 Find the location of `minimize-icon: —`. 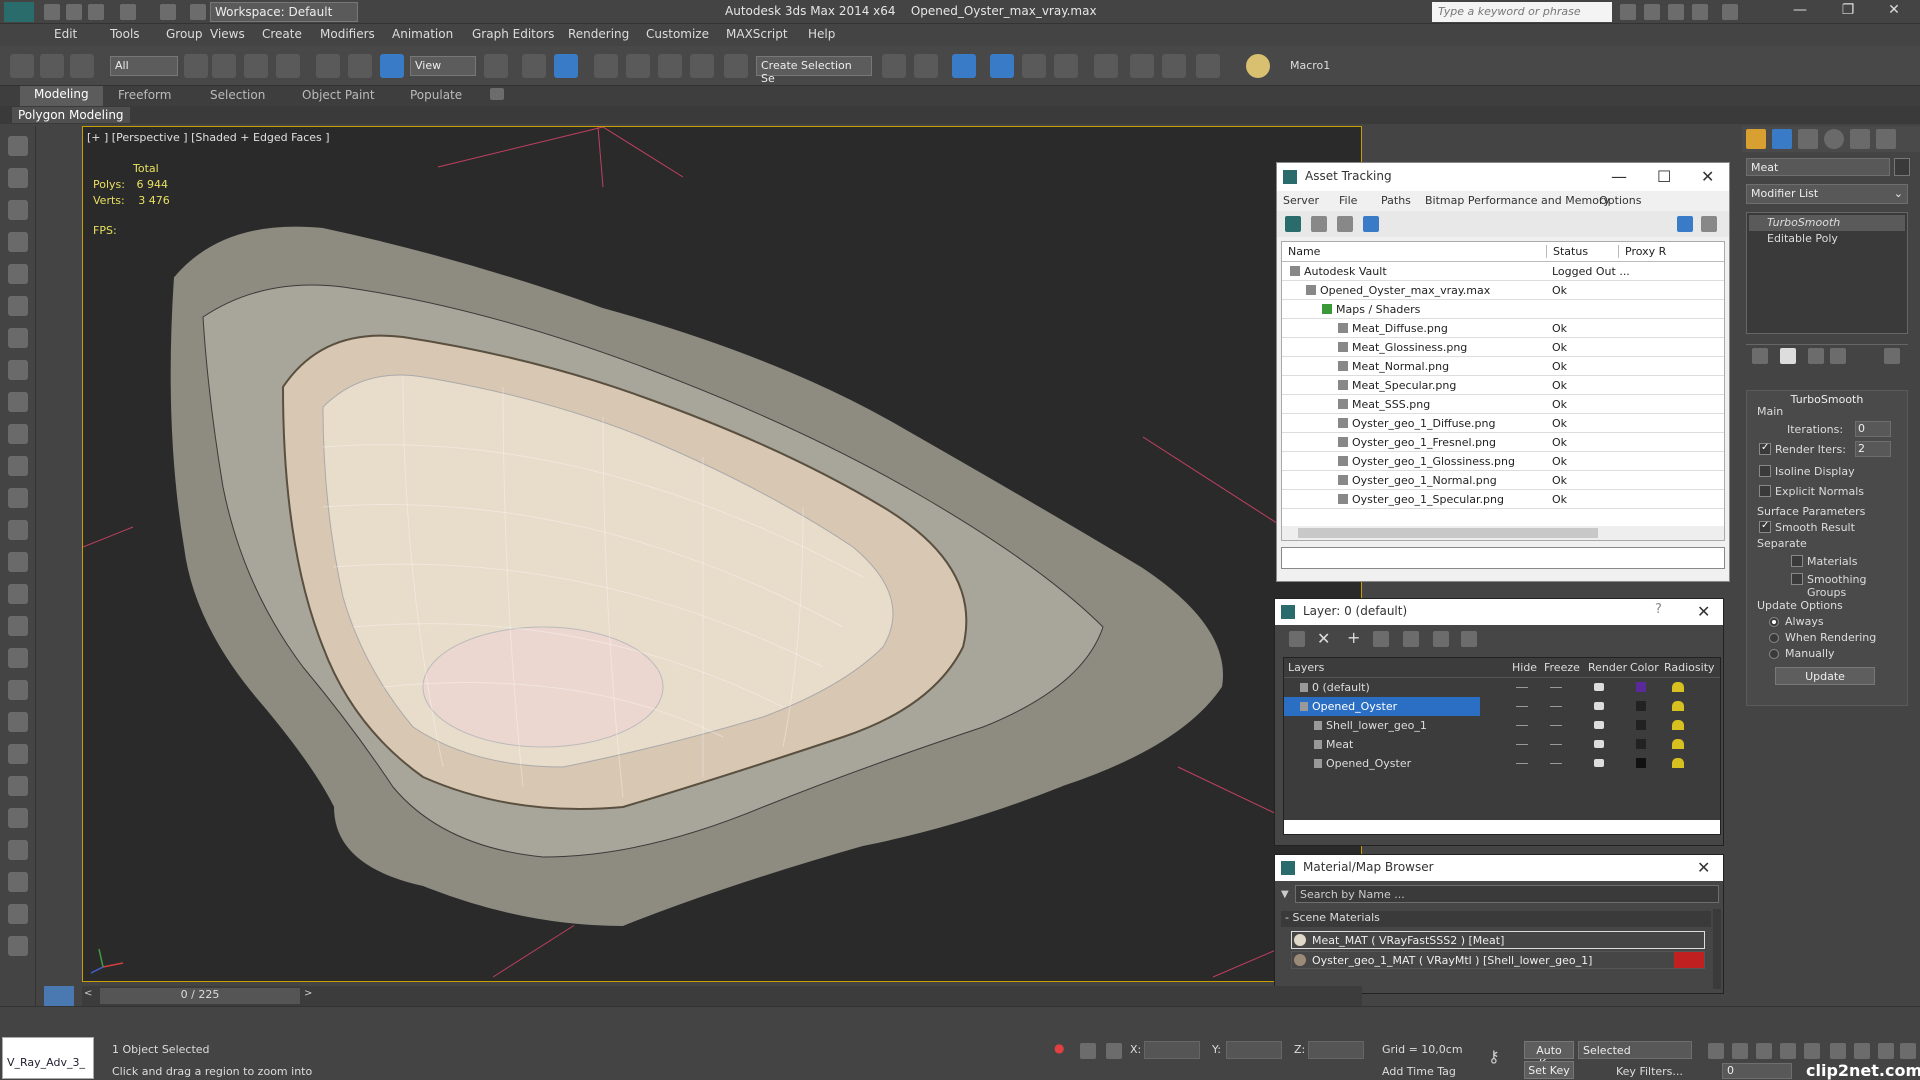

minimize-icon: — is located at coordinates (1800, 12).